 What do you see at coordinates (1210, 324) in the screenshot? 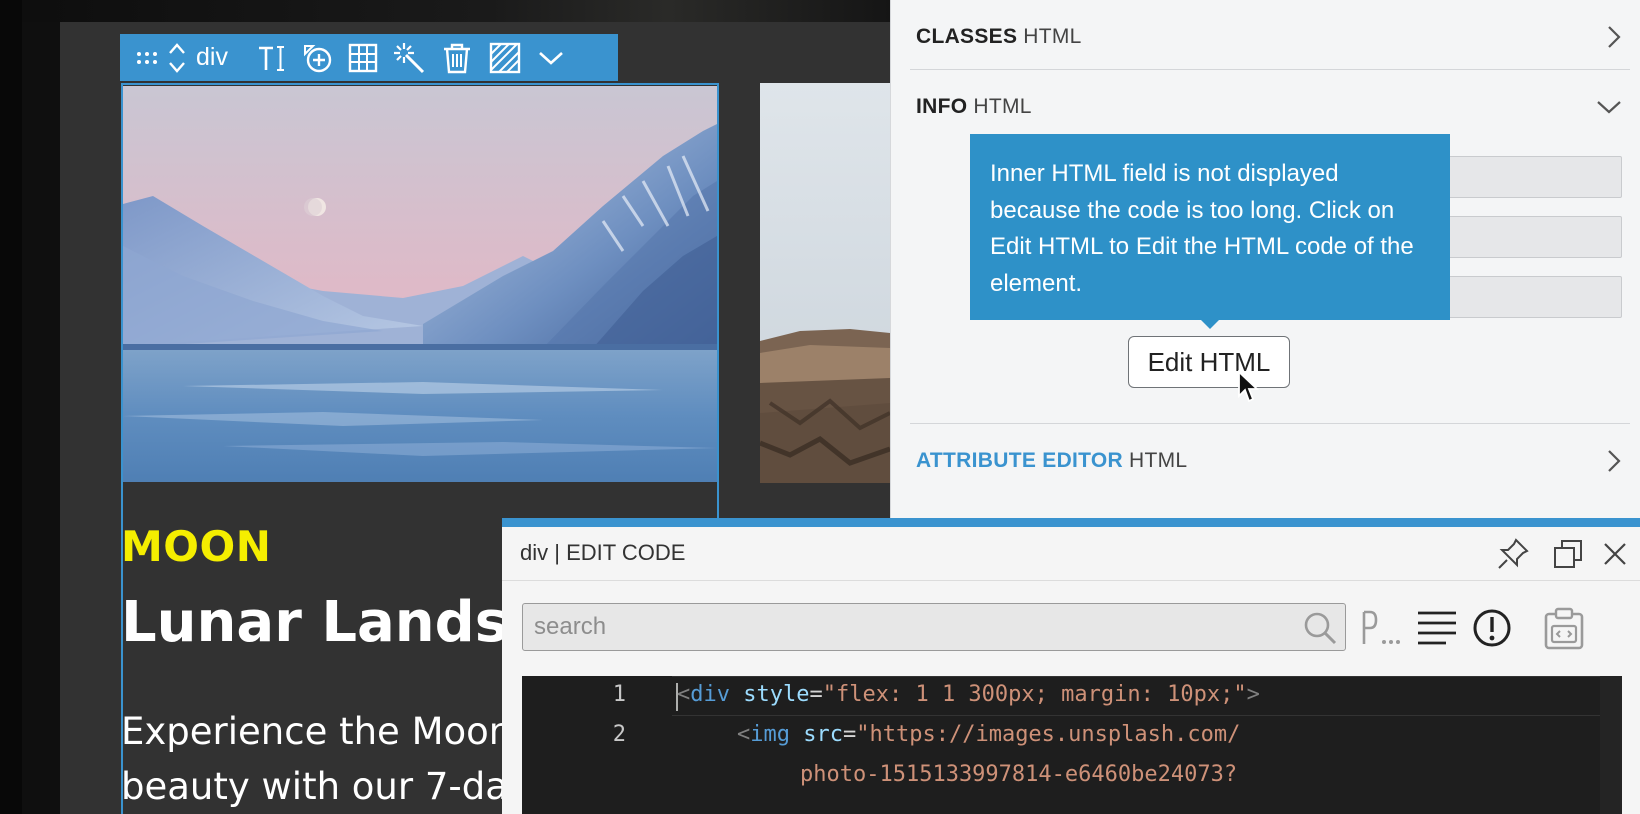
I see `tooltip-arrow` at bounding box center [1210, 324].